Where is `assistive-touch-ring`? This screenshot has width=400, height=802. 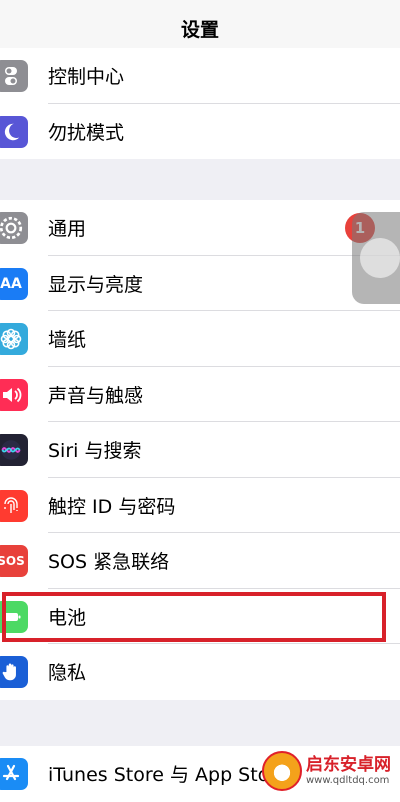 assistive-touch-ring is located at coordinates (380, 258).